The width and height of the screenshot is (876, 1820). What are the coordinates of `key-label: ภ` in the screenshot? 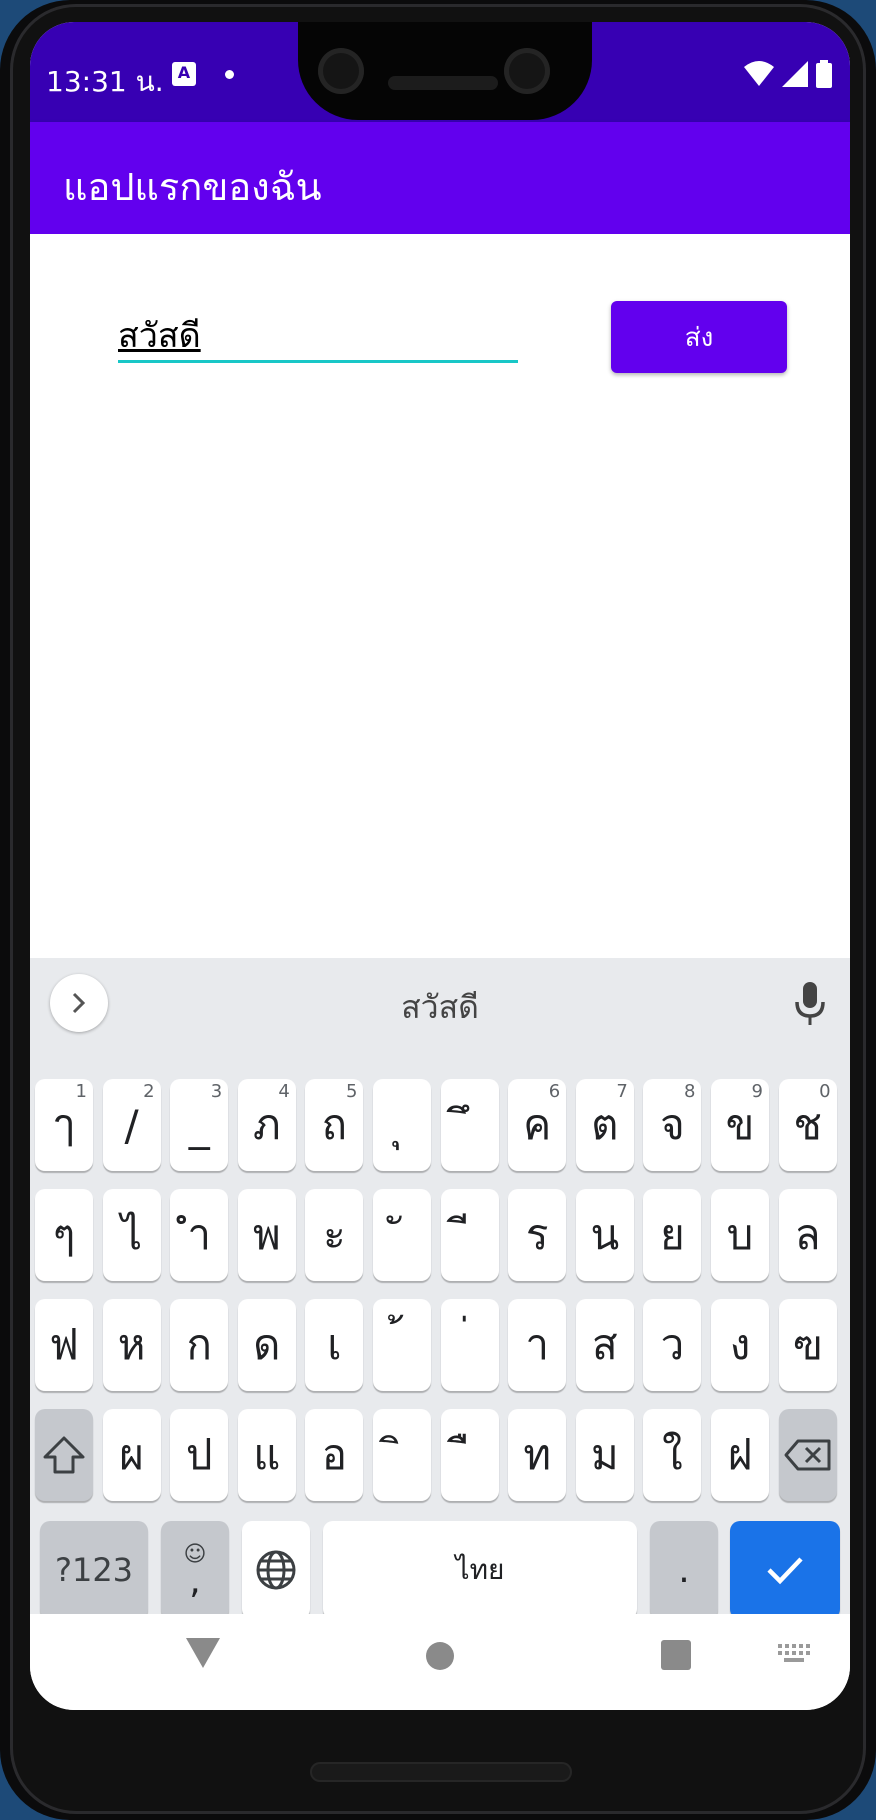 It's located at (266, 1124).